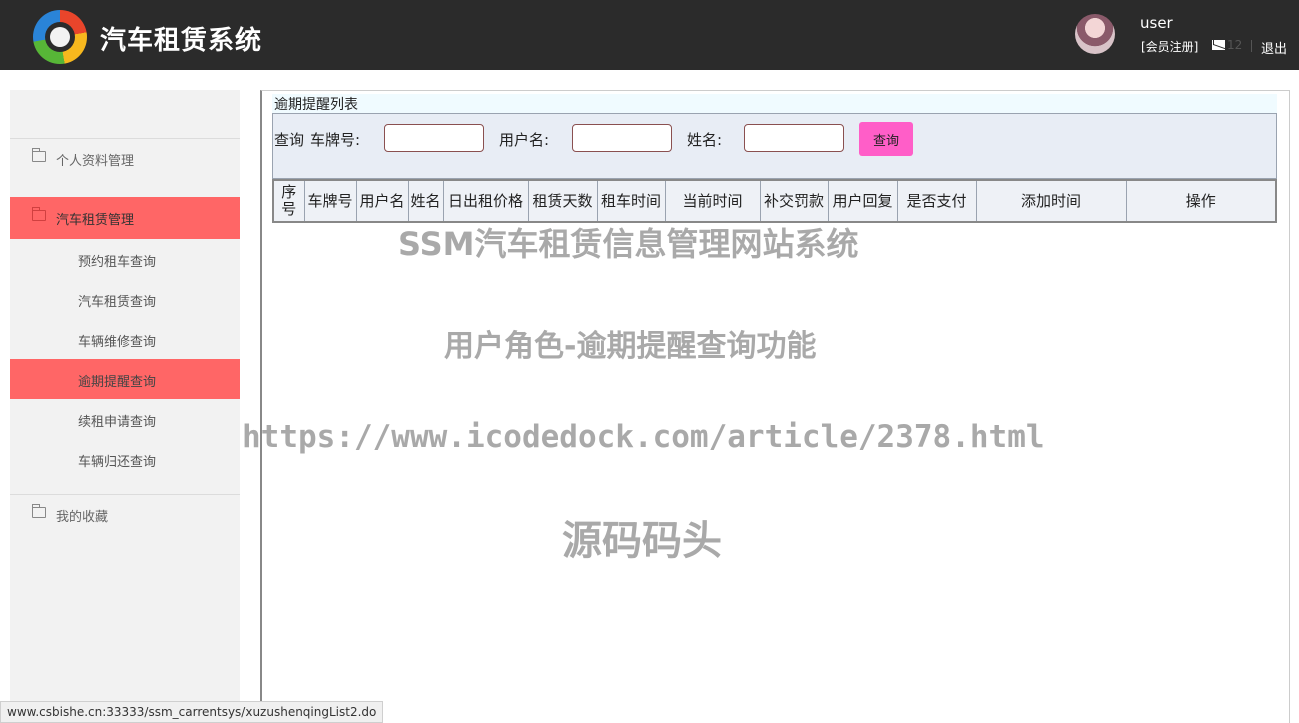 The width and height of the screenshot is (1299, 723). Describe the element at coordinates (630, 346) in the screenshot. I see `watermark-subtitle: 用户角色-逾期提醒查询功能` at that location.